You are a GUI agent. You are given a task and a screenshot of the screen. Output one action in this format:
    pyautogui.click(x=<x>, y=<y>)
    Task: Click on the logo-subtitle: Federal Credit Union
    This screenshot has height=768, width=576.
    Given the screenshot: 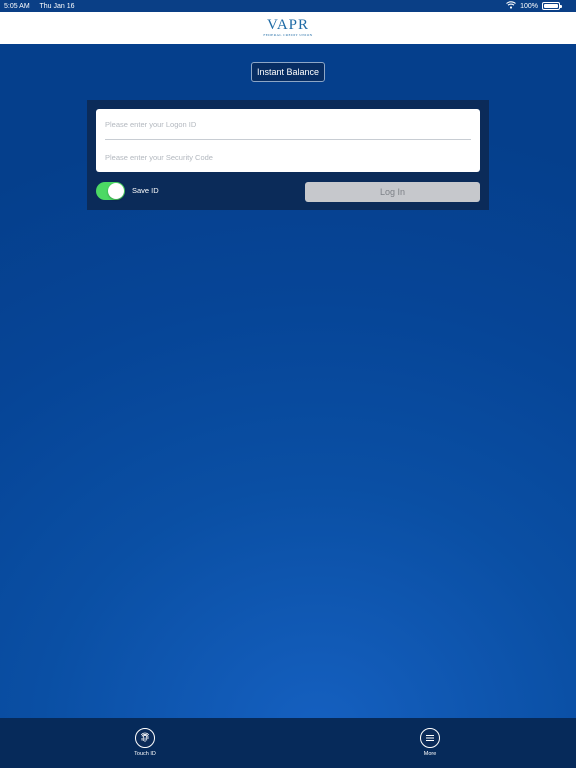 What is the action you would take?
    pyautogui.click(x=288, y=35)
    